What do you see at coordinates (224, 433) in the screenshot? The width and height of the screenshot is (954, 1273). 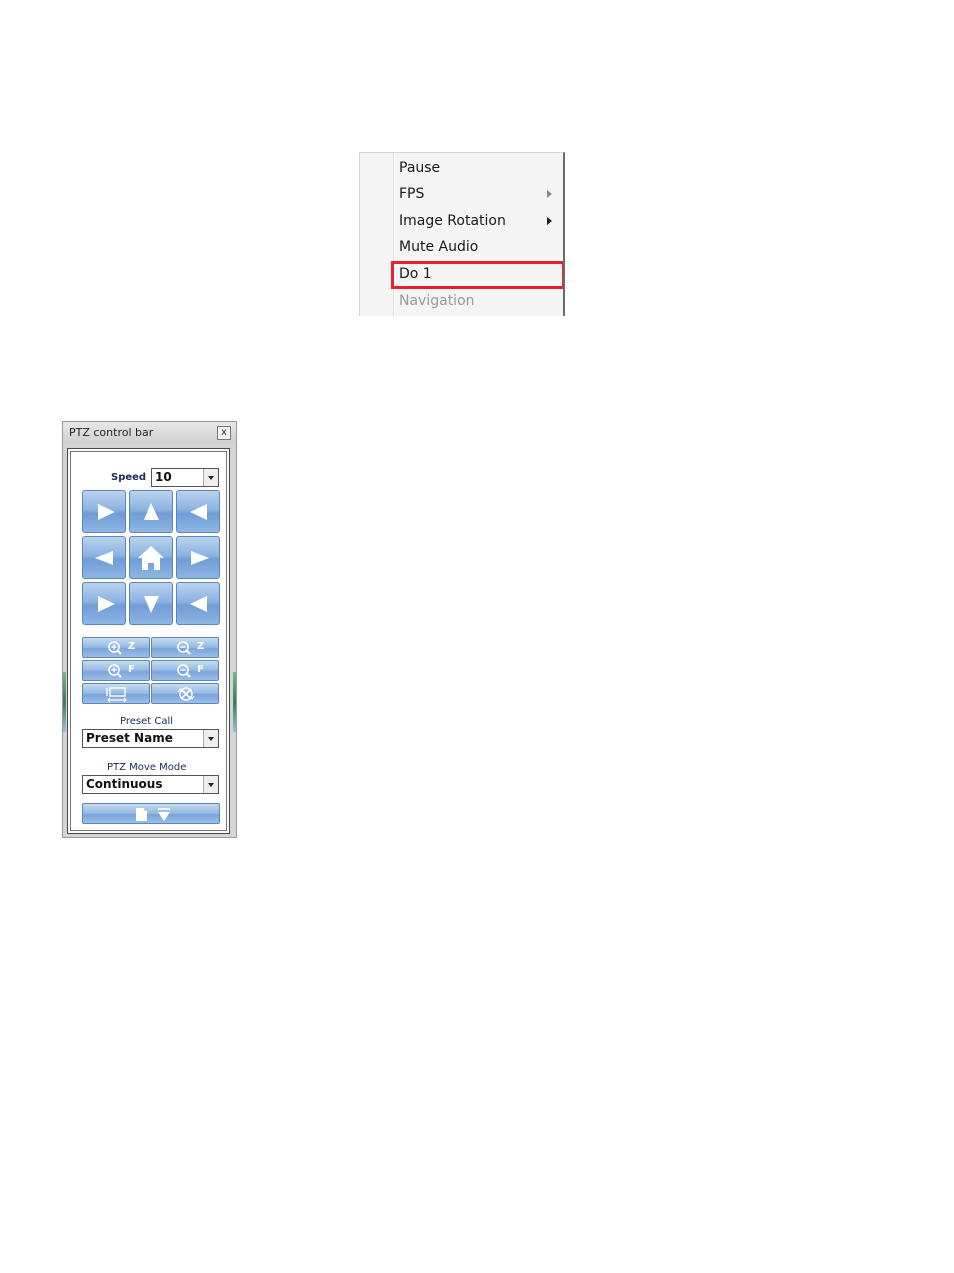 I see `close-button: x` at bounding box center [224, 433].